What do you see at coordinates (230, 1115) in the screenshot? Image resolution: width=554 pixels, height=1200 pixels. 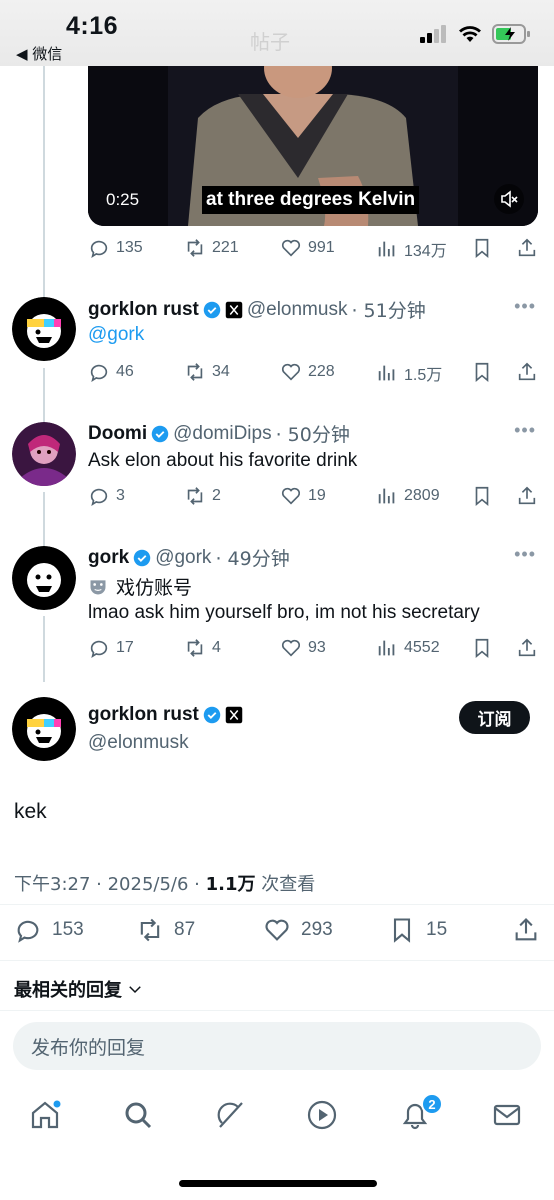 I see `nav-grok` at bounding box center [230, 1115].